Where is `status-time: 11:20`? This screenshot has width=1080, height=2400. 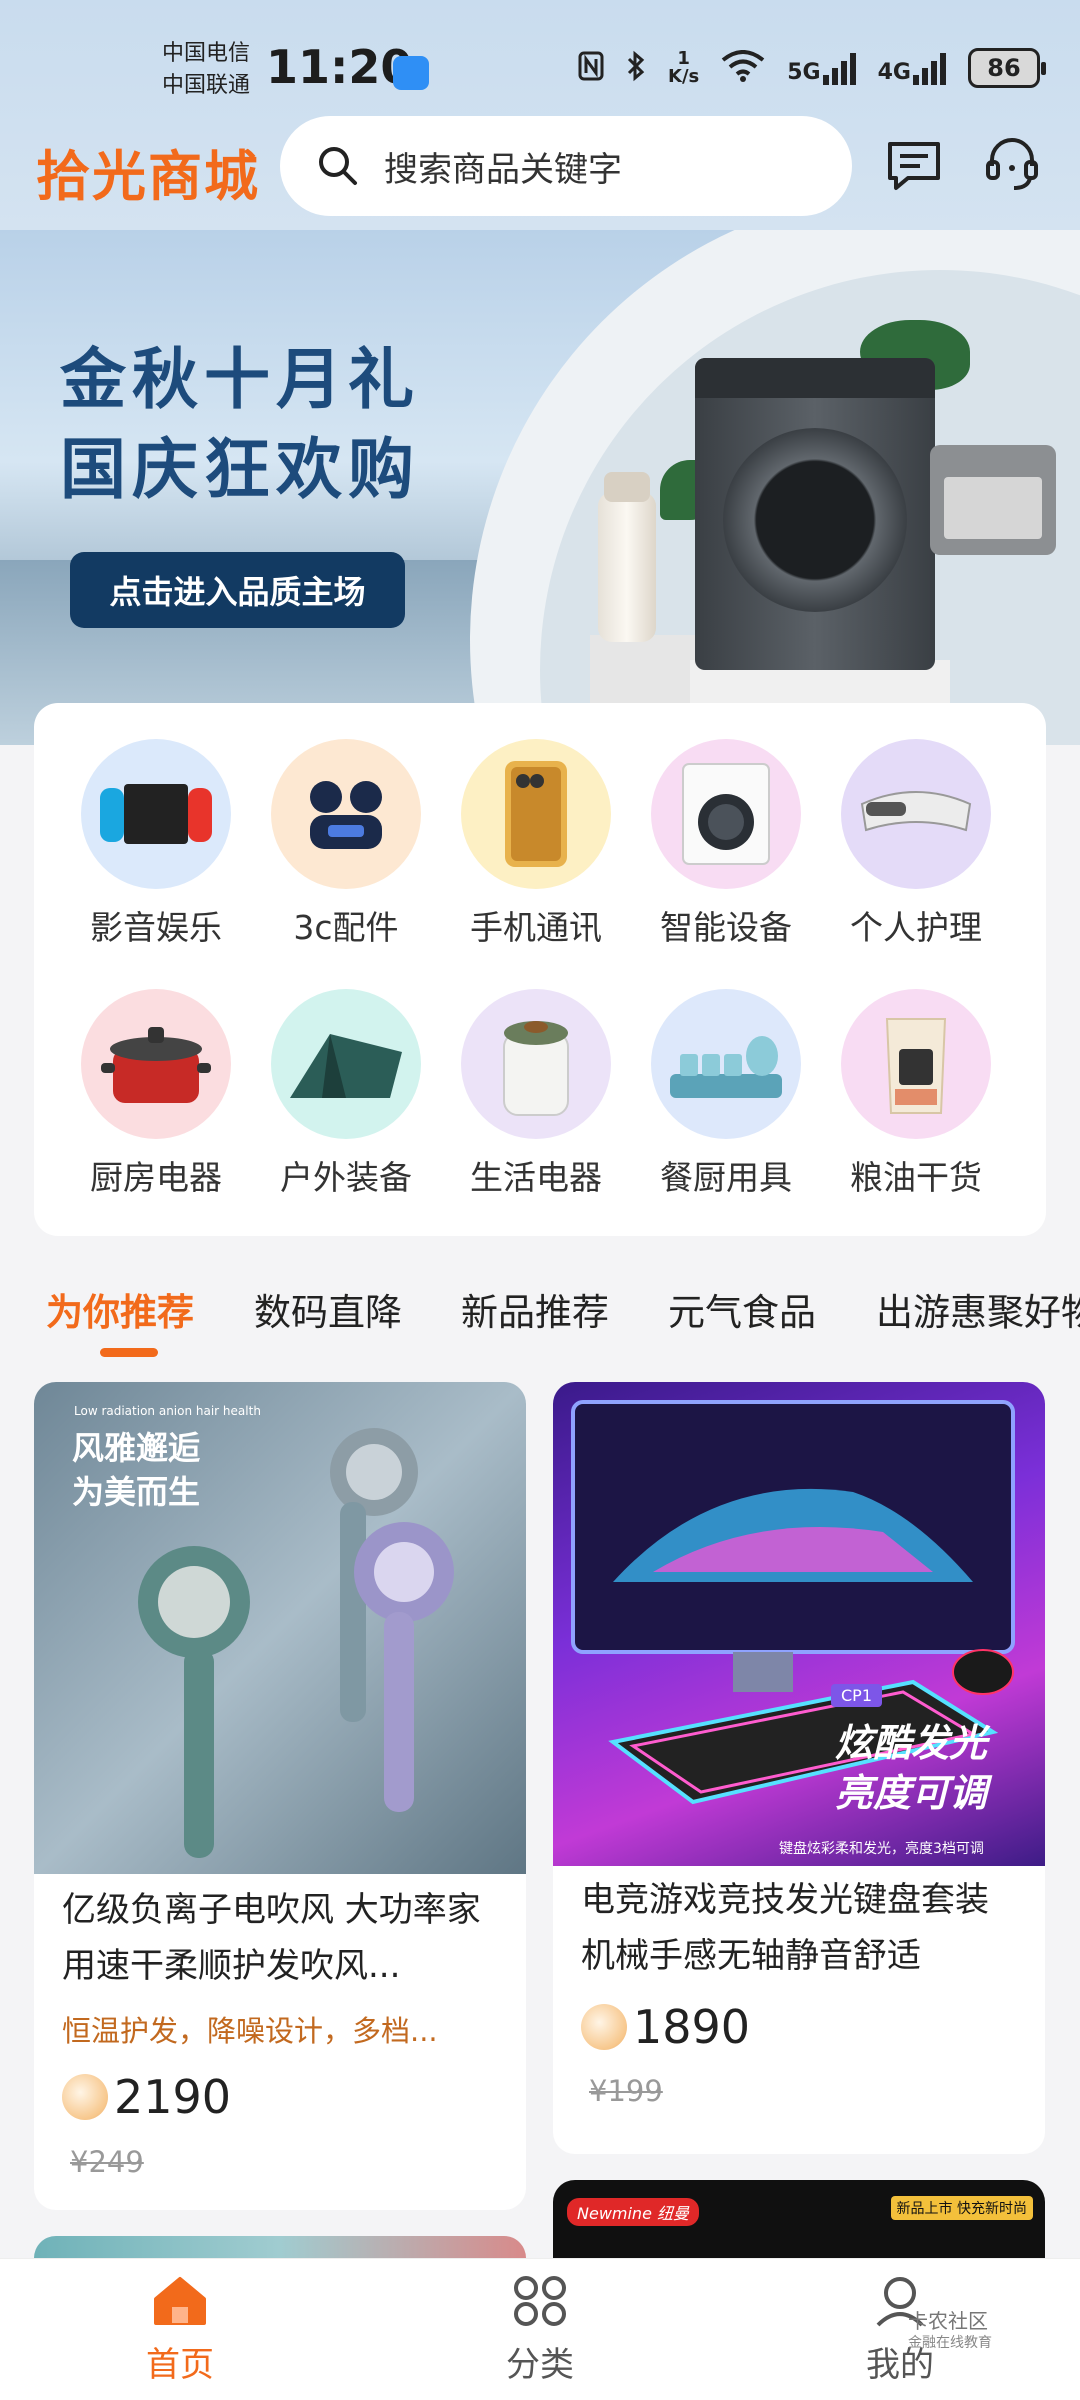
status-time: 11:20 is located at coordinates (339, 67).